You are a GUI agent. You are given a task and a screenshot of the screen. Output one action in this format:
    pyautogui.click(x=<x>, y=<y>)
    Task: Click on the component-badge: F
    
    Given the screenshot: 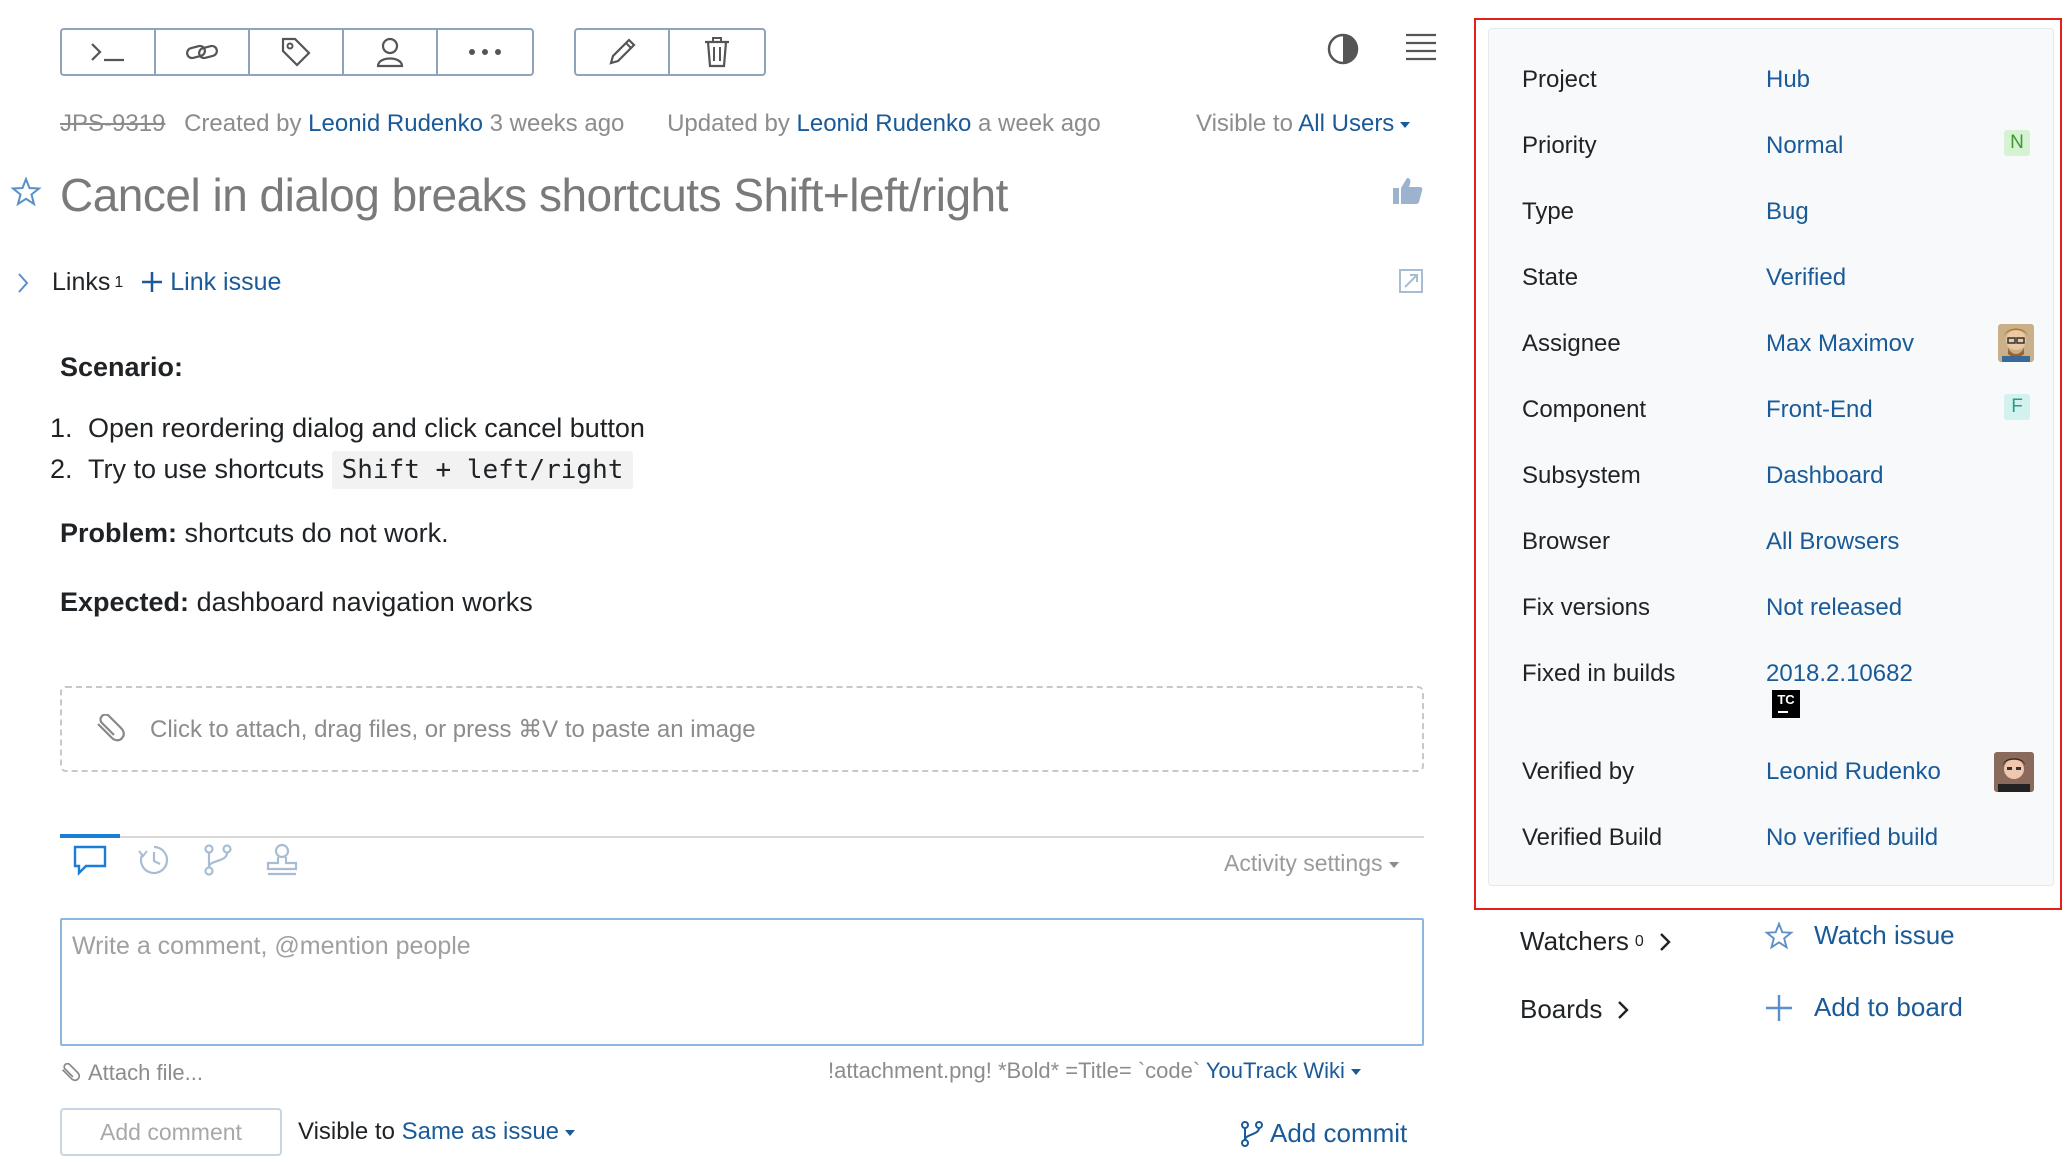 What is the action you would take?
    pyautogui.click(x=2017, y=407)
    